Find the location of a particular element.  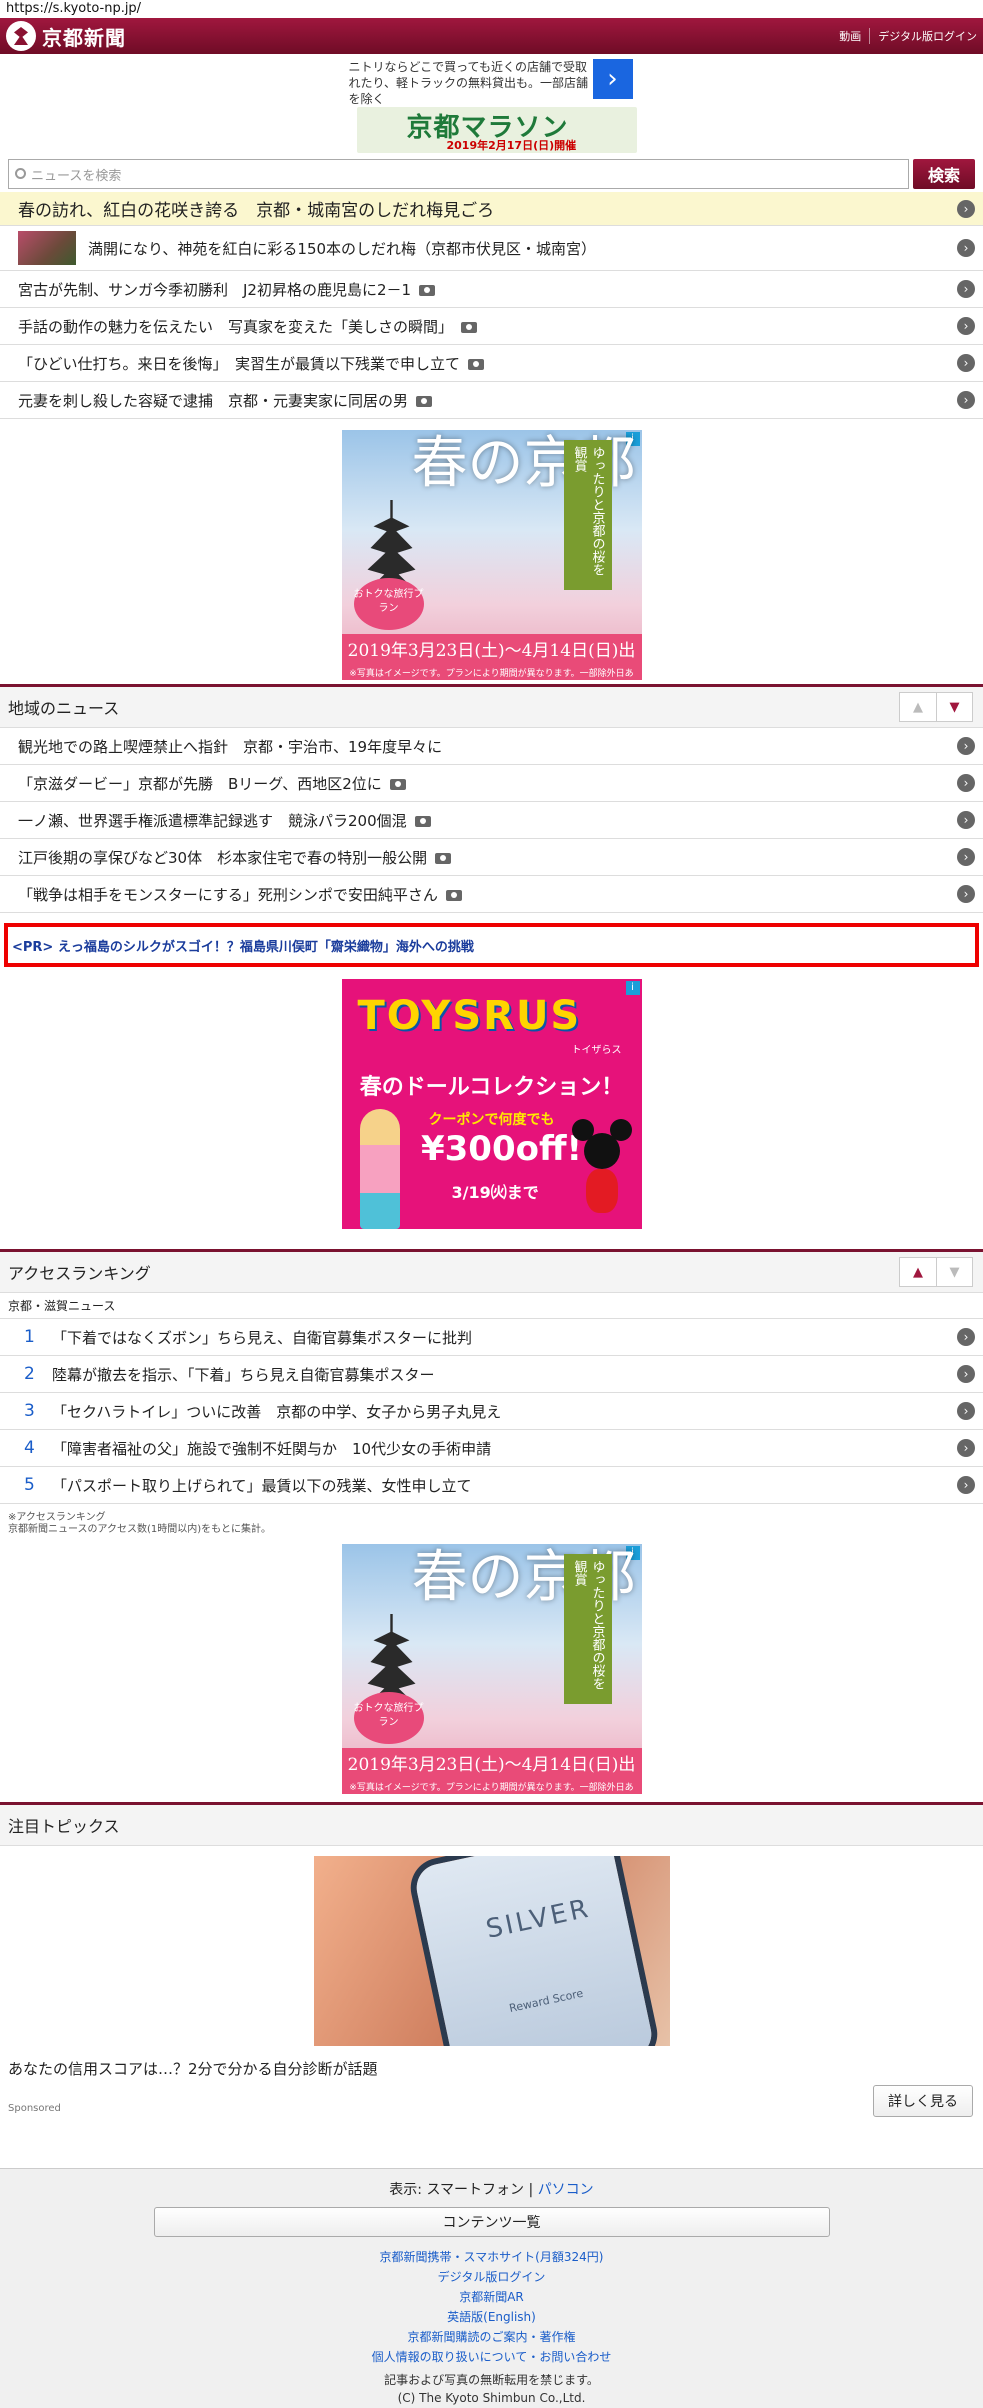

list-item: 一ノ瀬、世界選手権派遣標準記録逃す 競泳パラ200個混 › is located at coordinates (491, 820).